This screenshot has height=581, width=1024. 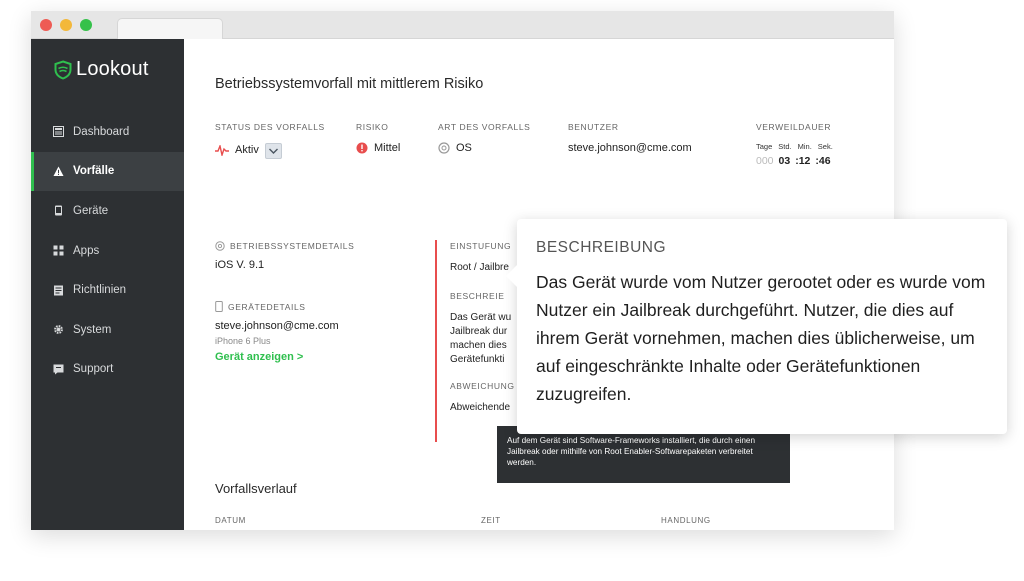 What do you see at coordinates (240, 265) in the screenshot?
I see `os-version: iOS V. 9.1` at bounding box center [240, 265].